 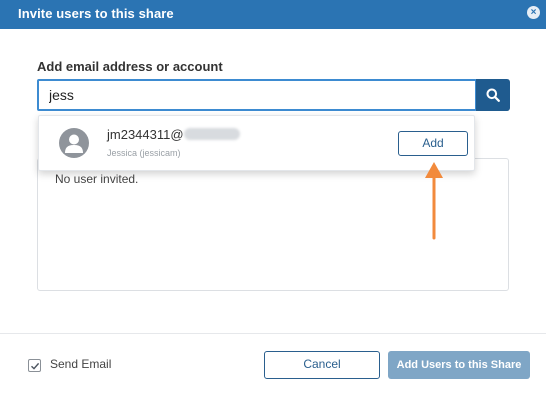 I want to click on add-user-button: Add, so click(x=433, y=143).